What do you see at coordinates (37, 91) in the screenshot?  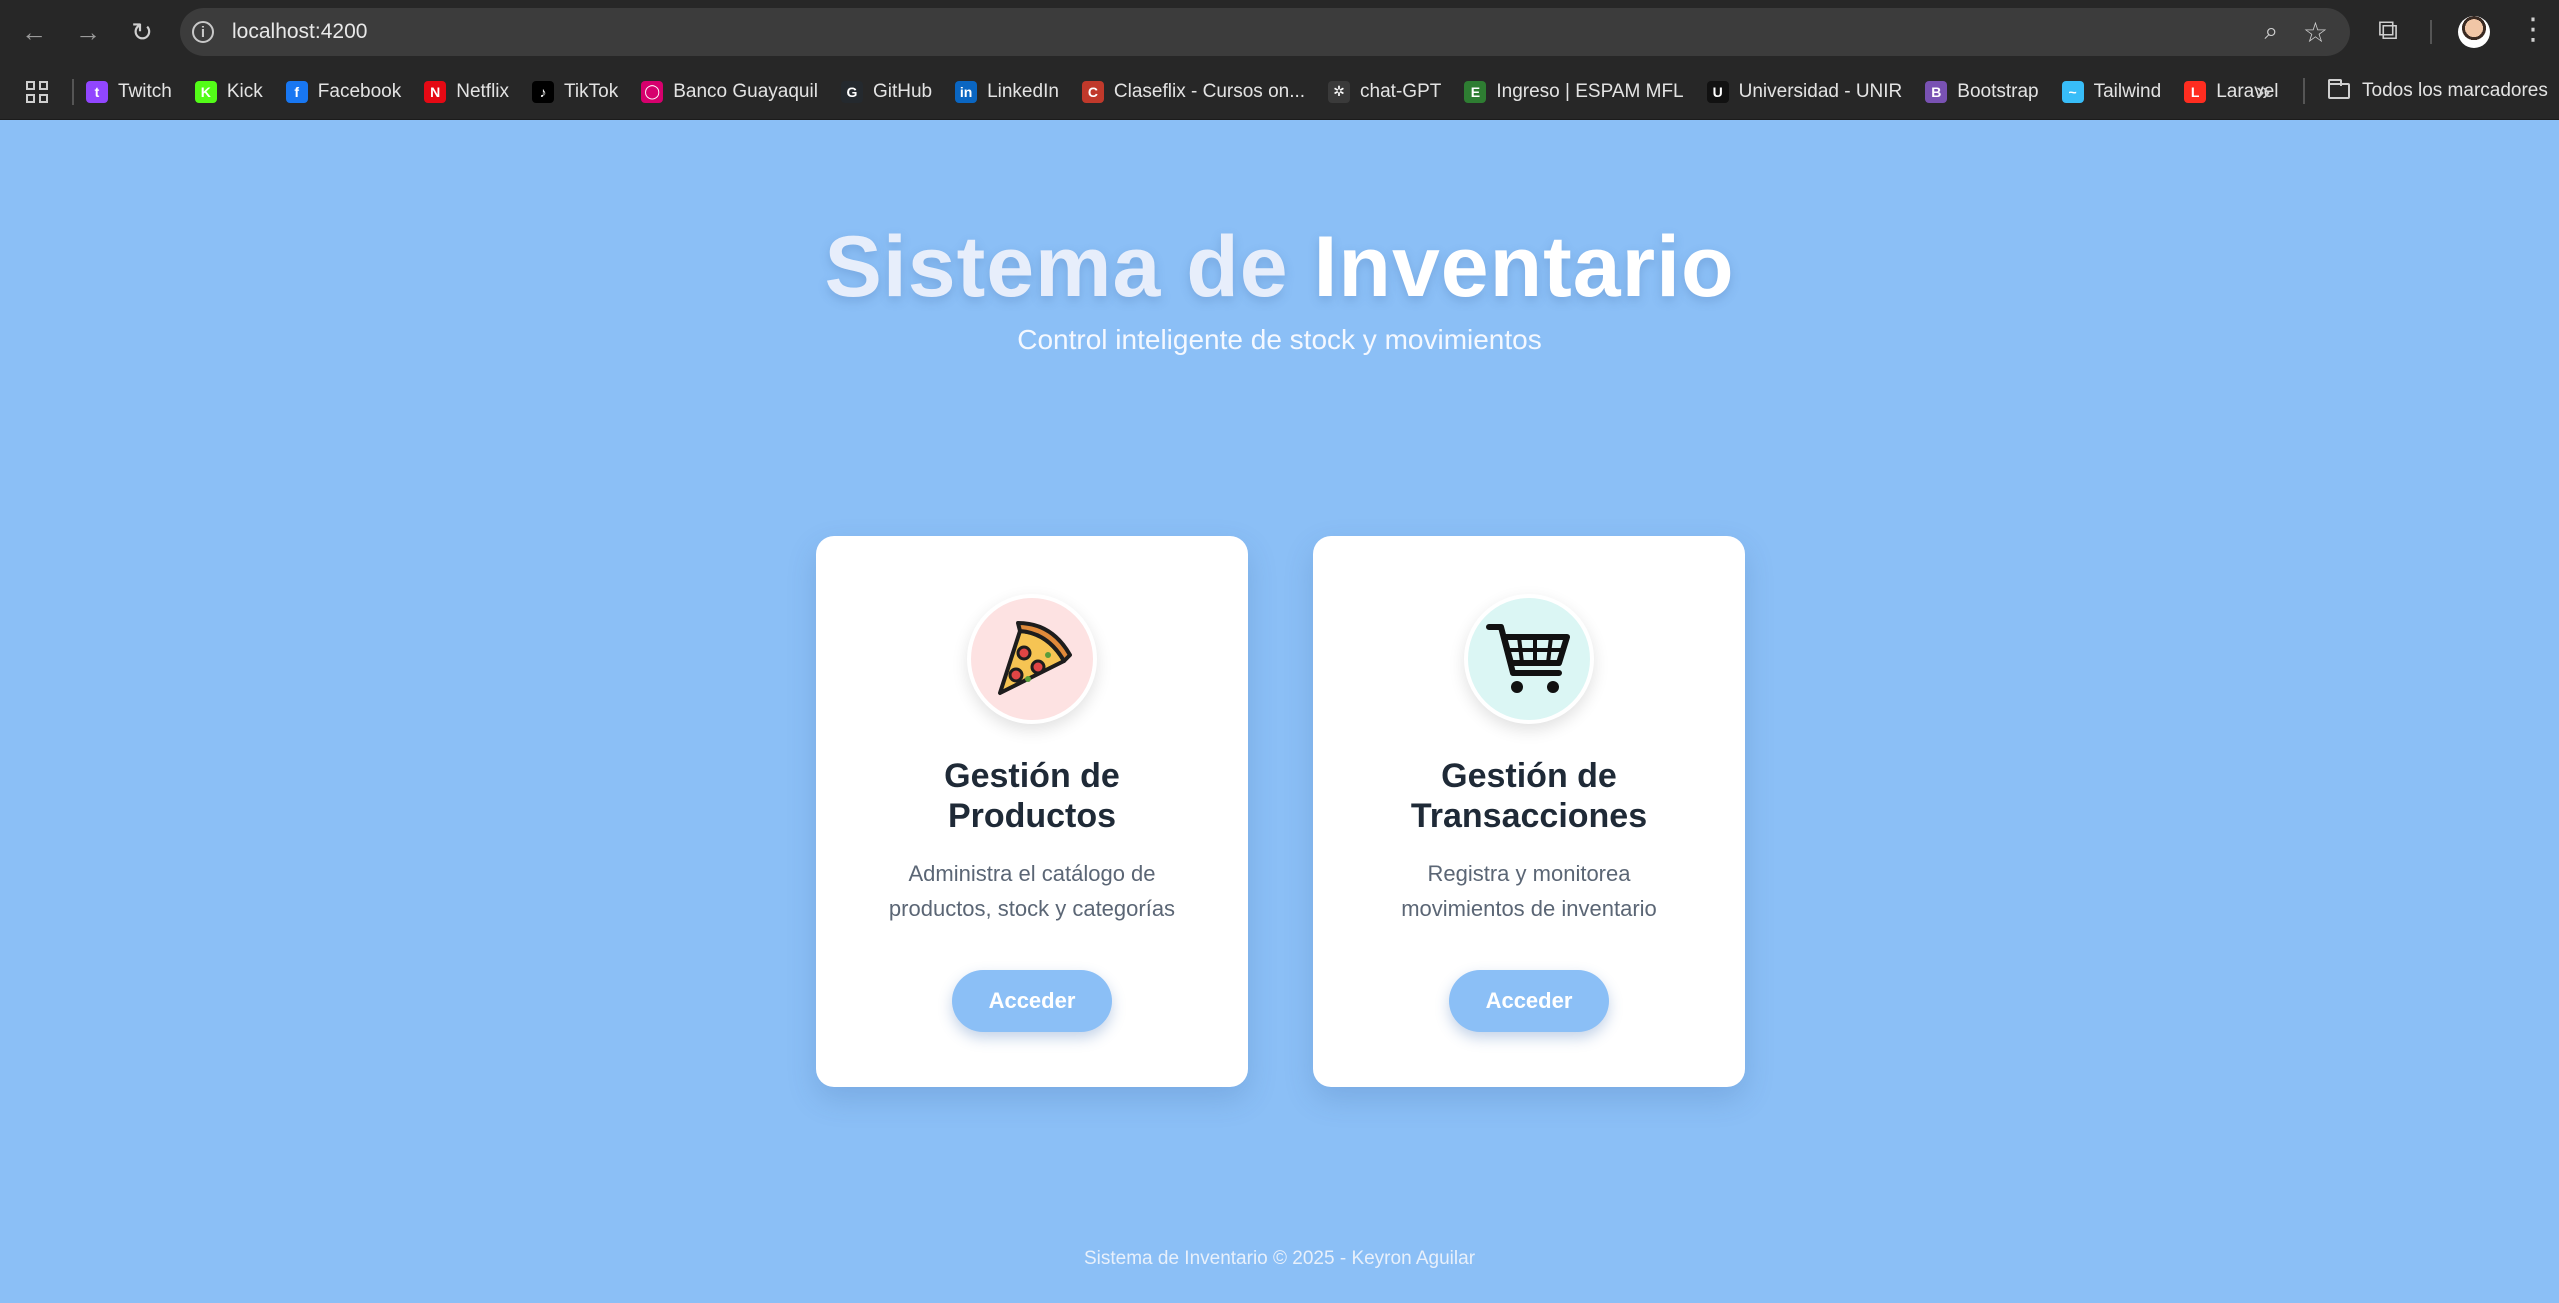 I see `apps-grid-icon` at bounding box center [37, 91].